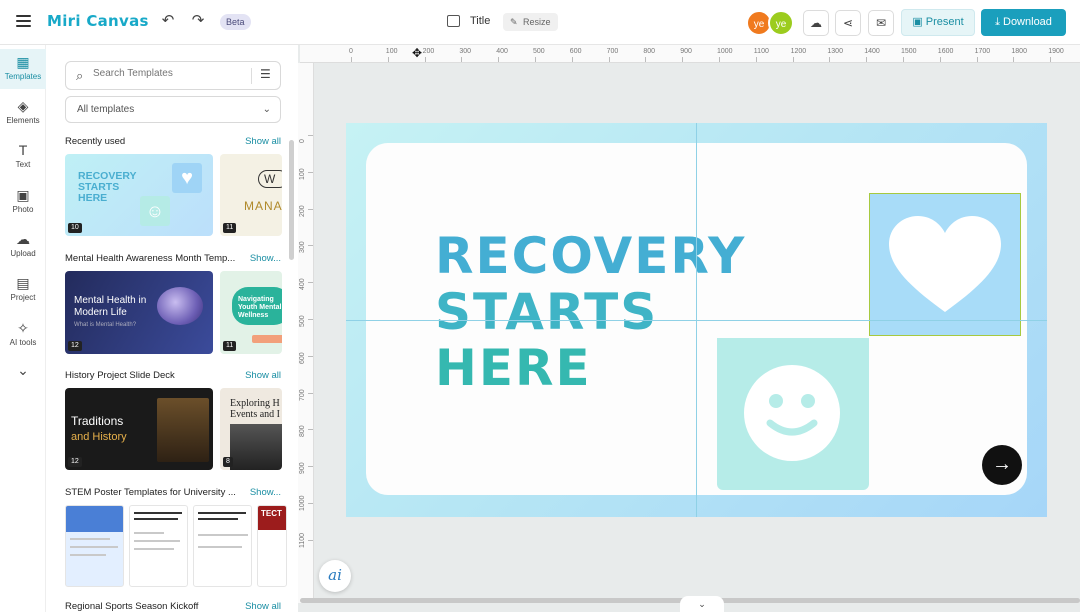 Image resolution: width=1080 pixels, height=612 pixels. Describe the element at coordinates (23, 342) in the screenshot. I see `rail-label: AI tools` at that location.